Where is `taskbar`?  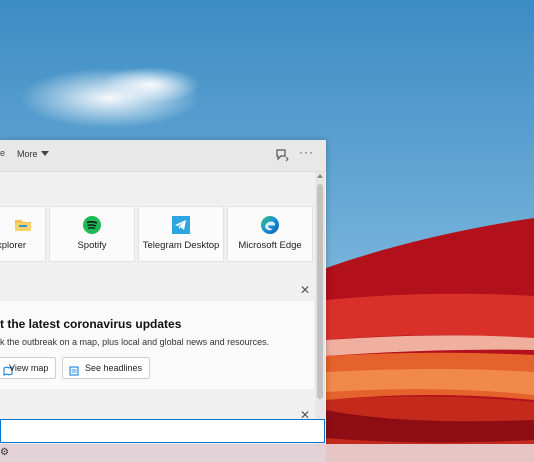
taskbar is located at coordinates (267, 453).